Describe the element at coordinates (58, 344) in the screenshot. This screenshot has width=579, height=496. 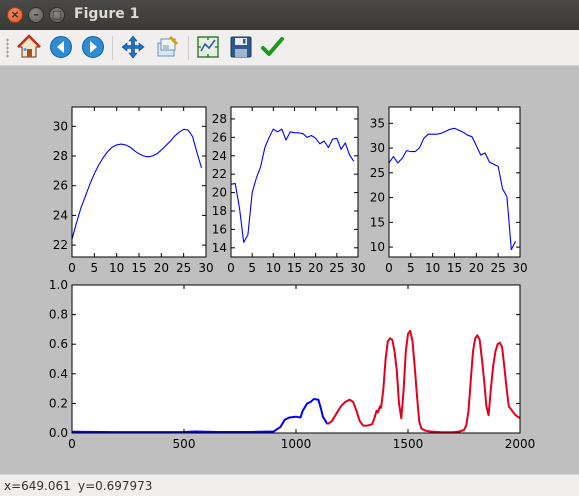
I see `y-tick-label: 0.6` at that location.